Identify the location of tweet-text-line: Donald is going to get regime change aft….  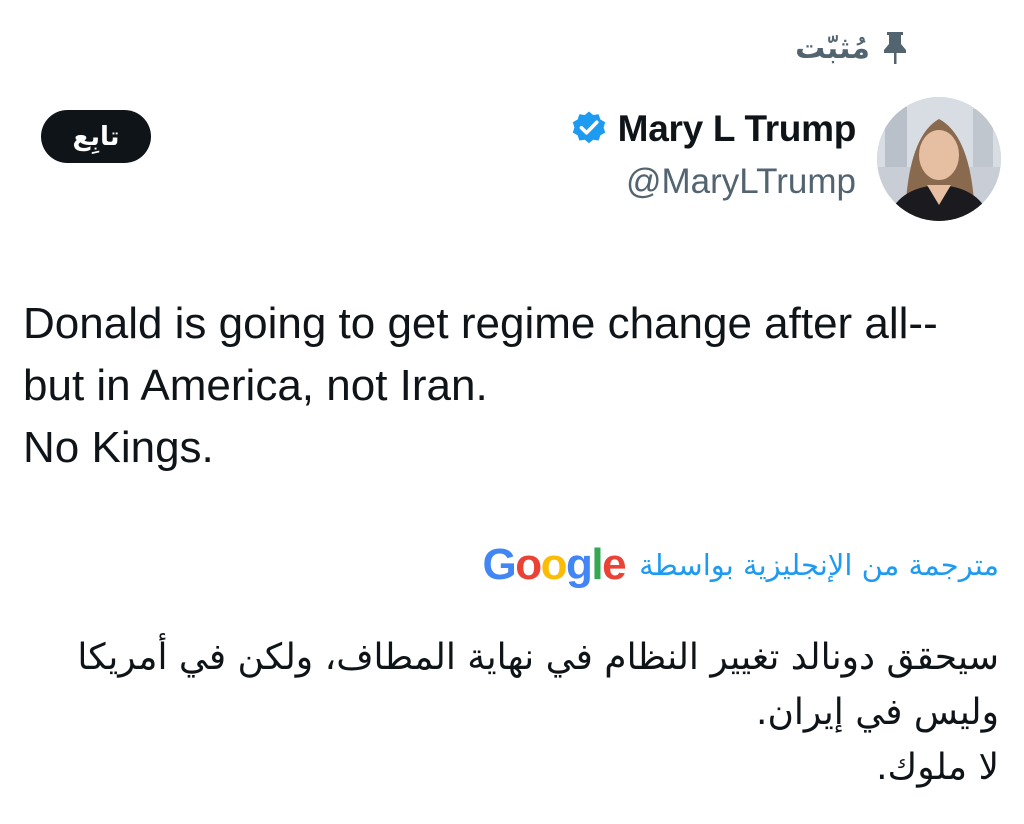
(480, 323).